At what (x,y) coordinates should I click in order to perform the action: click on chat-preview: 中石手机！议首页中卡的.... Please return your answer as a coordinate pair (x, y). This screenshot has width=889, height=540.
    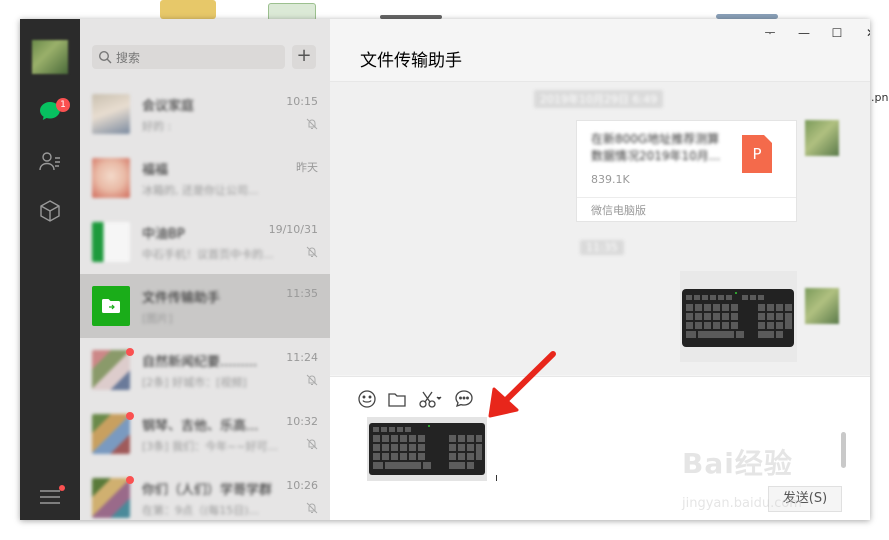
    Looking at the image, I should click on (208, 254).